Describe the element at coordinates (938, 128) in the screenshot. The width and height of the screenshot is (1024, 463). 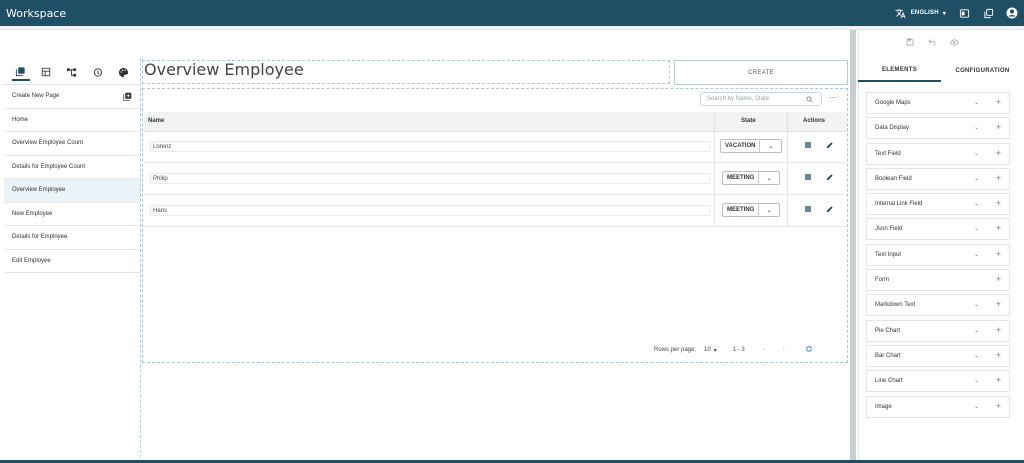
I see `element-item-data-display: Data Display ⌄ +` at that location.